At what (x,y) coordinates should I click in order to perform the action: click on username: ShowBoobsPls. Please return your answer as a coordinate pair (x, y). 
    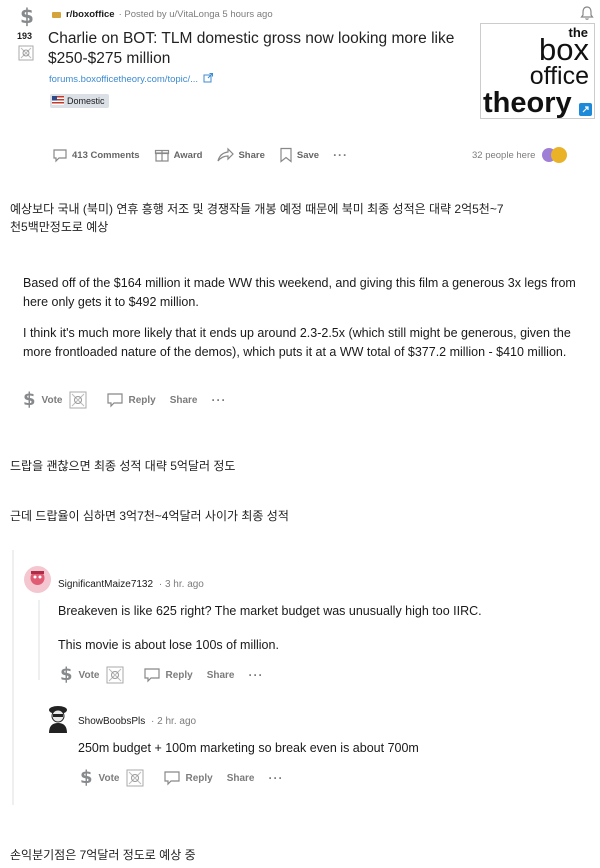
    Looking at the image, I should click on (111, 721).